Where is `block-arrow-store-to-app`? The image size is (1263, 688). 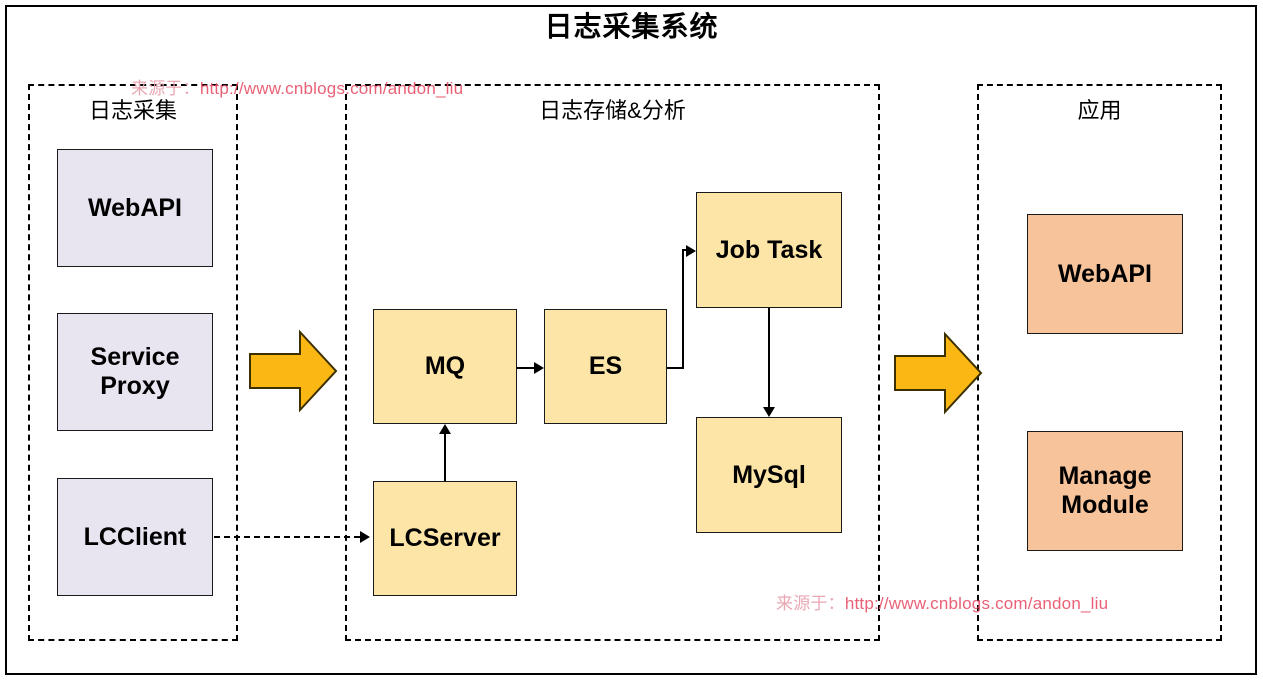
block-arrow-store-to-app is located at coordinates (938, 373).